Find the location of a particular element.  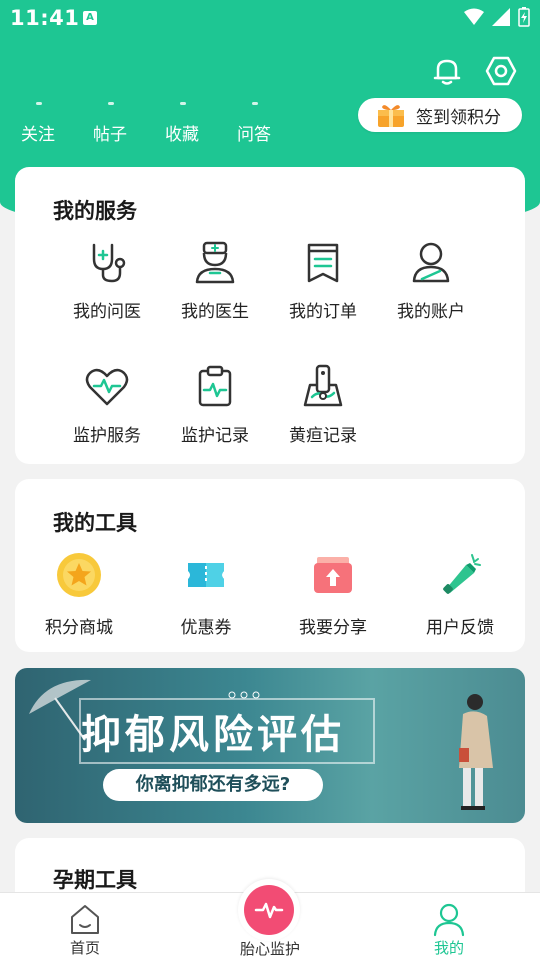

stethoscope-icon is located at coordinates (109, 263).